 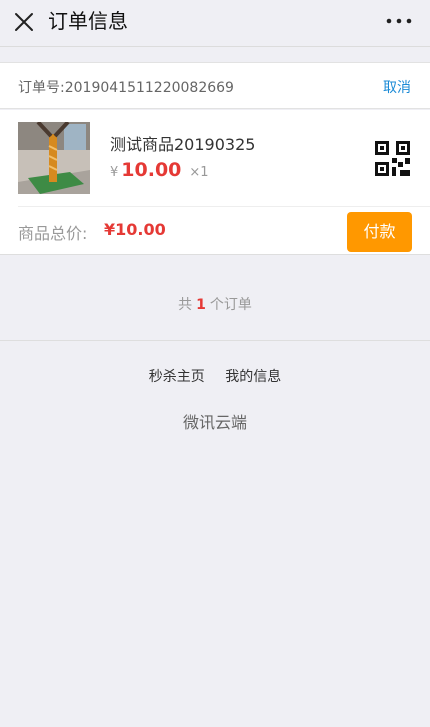 I want to click on order-count-prefix: 共, so click(x=185, y=305).